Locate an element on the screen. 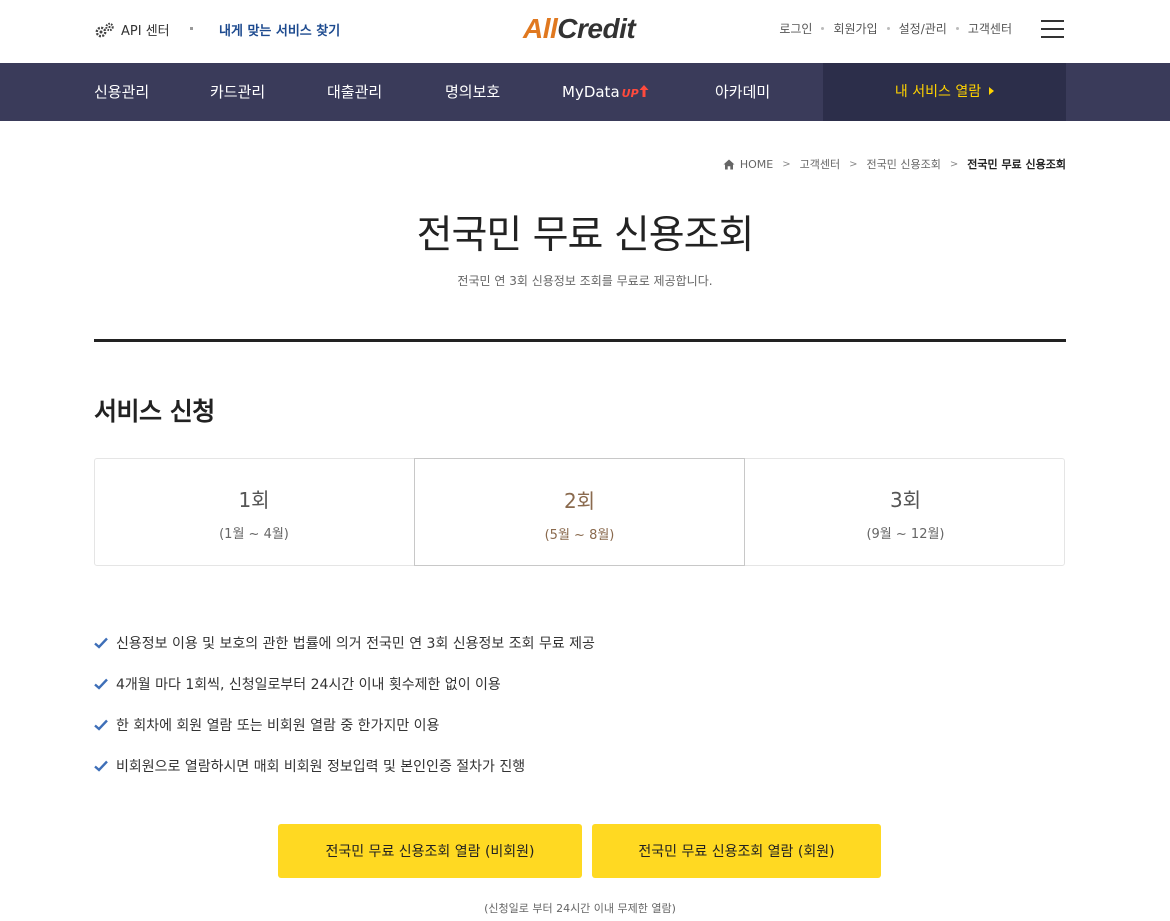  api-center-link: API 센터 is located at coordinates (132, 29).